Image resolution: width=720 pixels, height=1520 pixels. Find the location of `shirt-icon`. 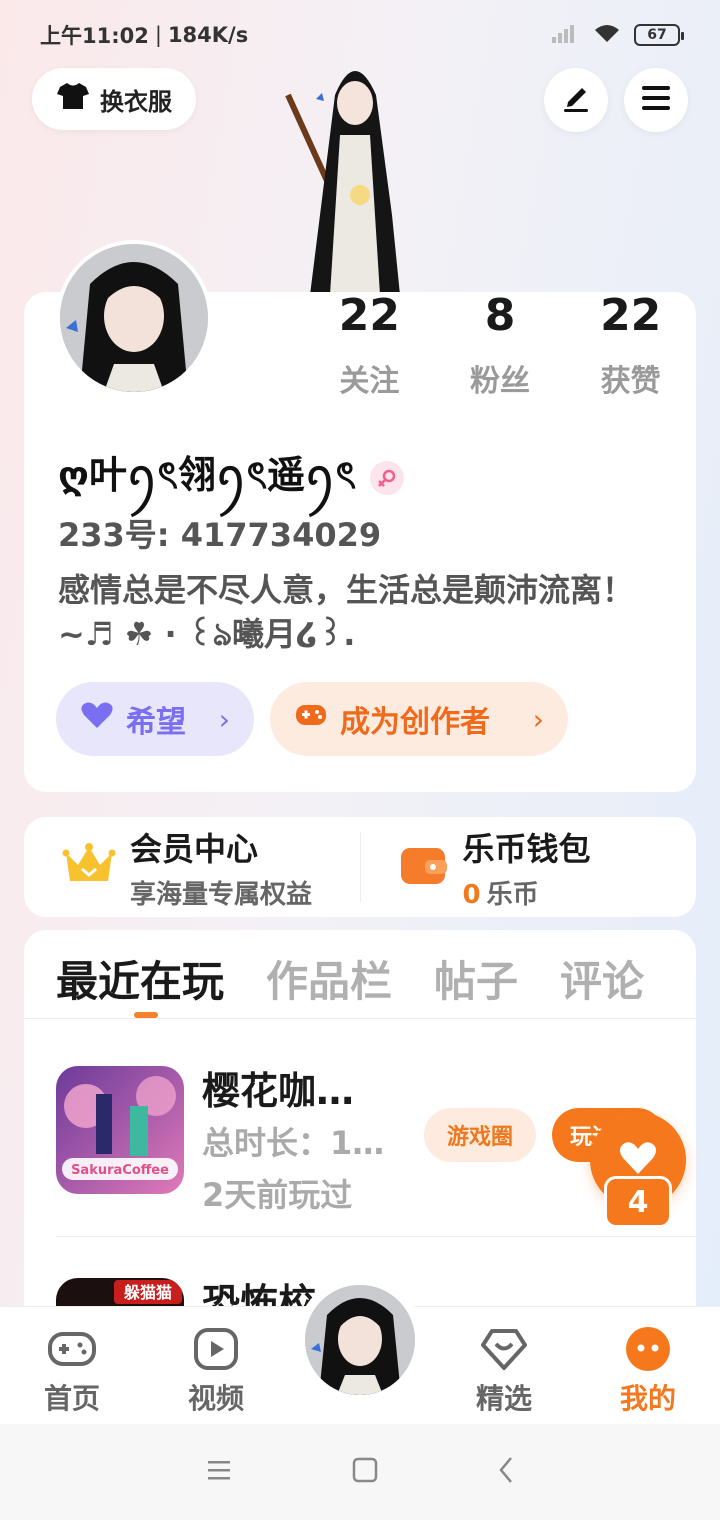

shirt-icon is located at coordinates (73, 99).